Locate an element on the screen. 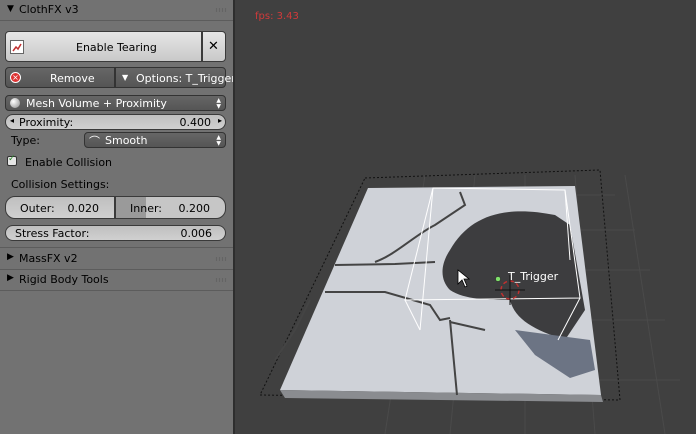 The width and height of the screenshot is (696, 434). inner-label: Inner: is located at coordinates (146, 208).